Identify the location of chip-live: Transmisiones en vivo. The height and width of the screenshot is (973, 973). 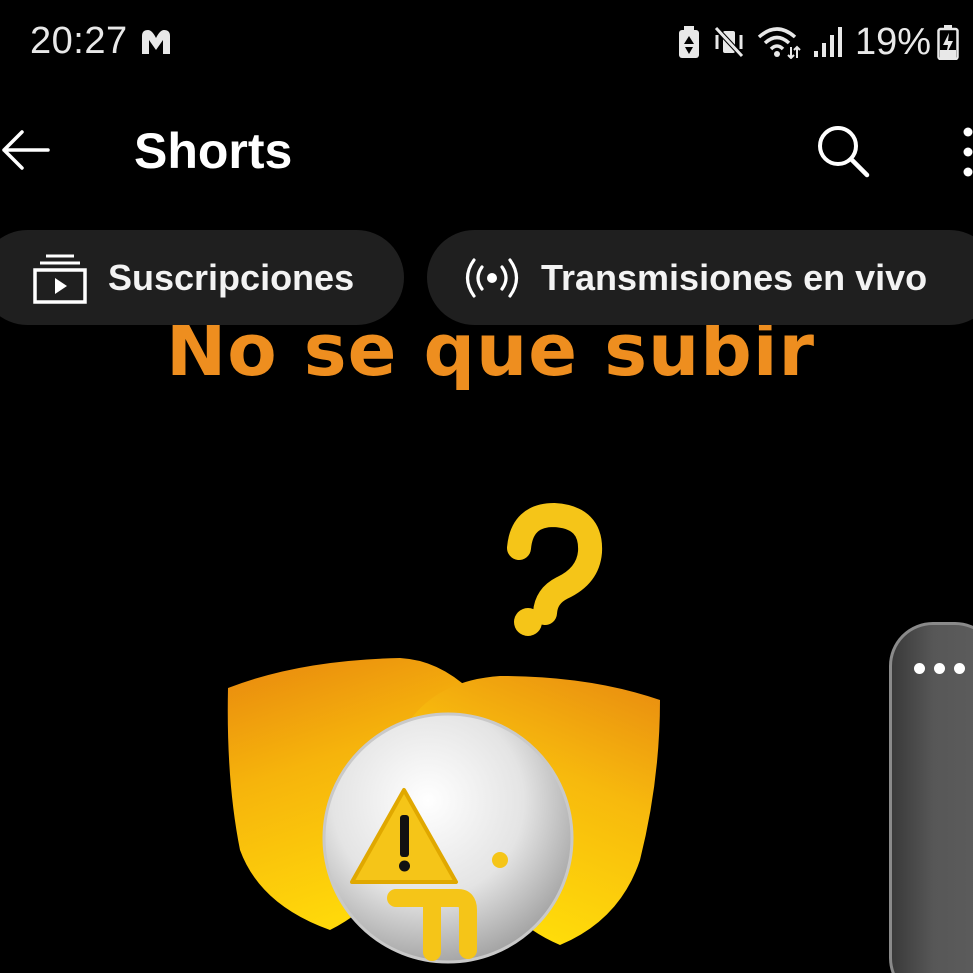
(700, 277).